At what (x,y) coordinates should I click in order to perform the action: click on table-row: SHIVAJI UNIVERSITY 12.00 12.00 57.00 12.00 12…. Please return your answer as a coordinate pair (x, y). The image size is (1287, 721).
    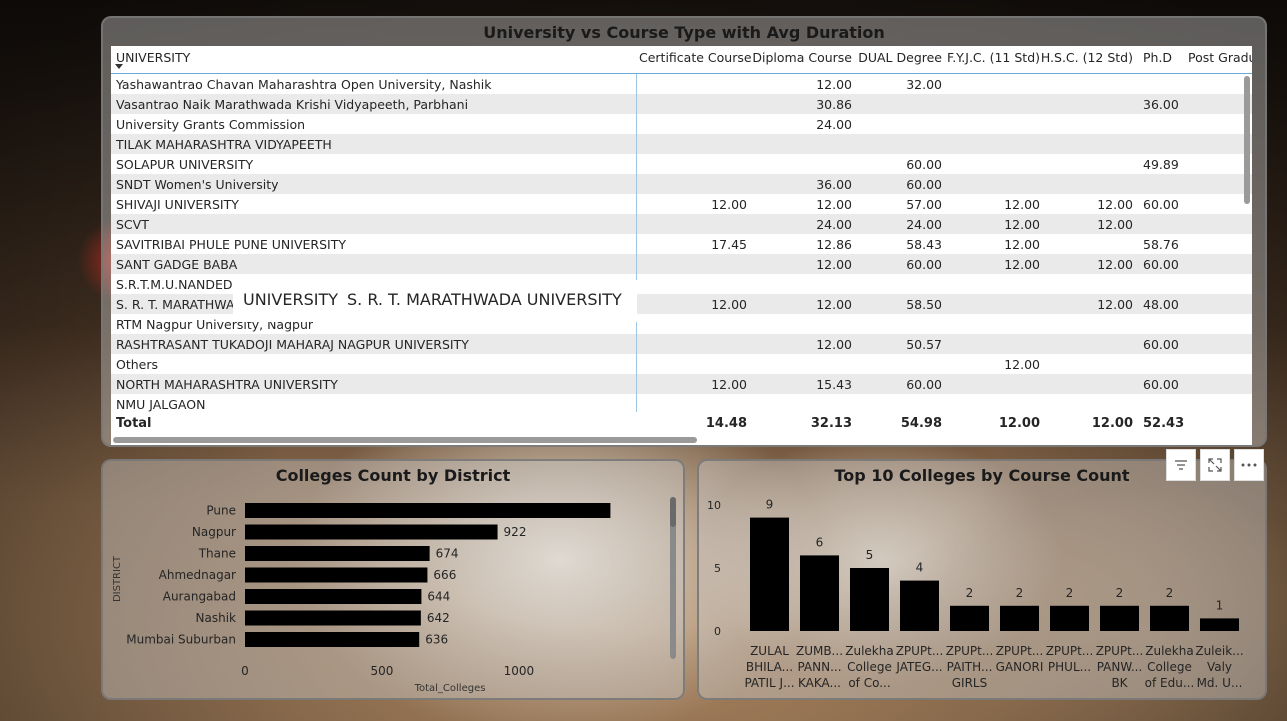
    Looking at the image, I should click on (681, 204).